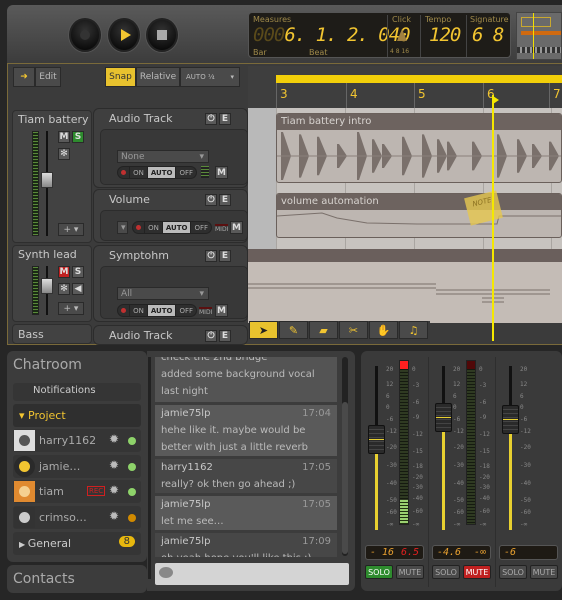 The height and width of the screenshot is (600, 562). What do you see at coordinates (163, 293) in the screenshot?
I see `input-dropdown: All ▾` at bounding box center [163, 293].